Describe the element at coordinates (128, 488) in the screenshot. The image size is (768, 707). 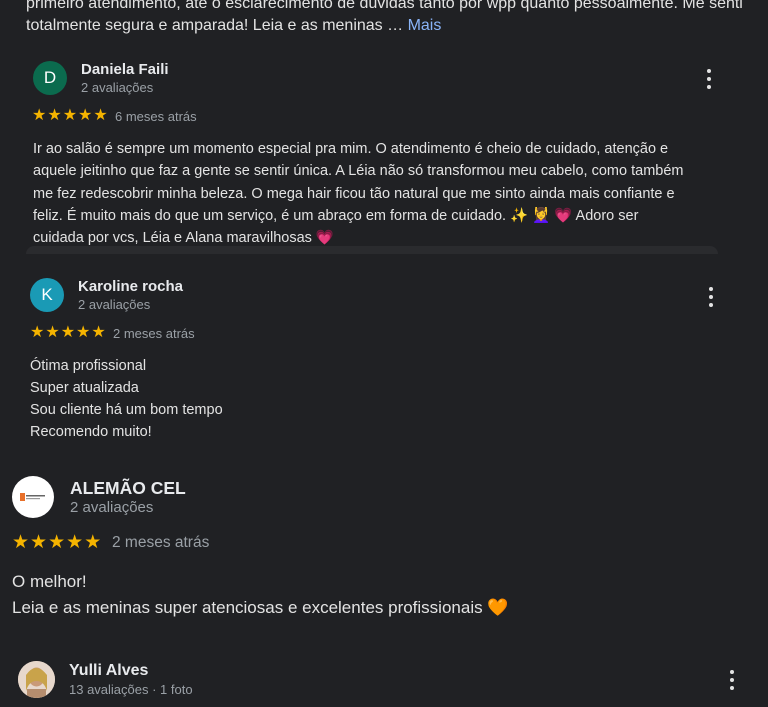
I see `reviewer-name: ALEMÃO CEL` at that location.